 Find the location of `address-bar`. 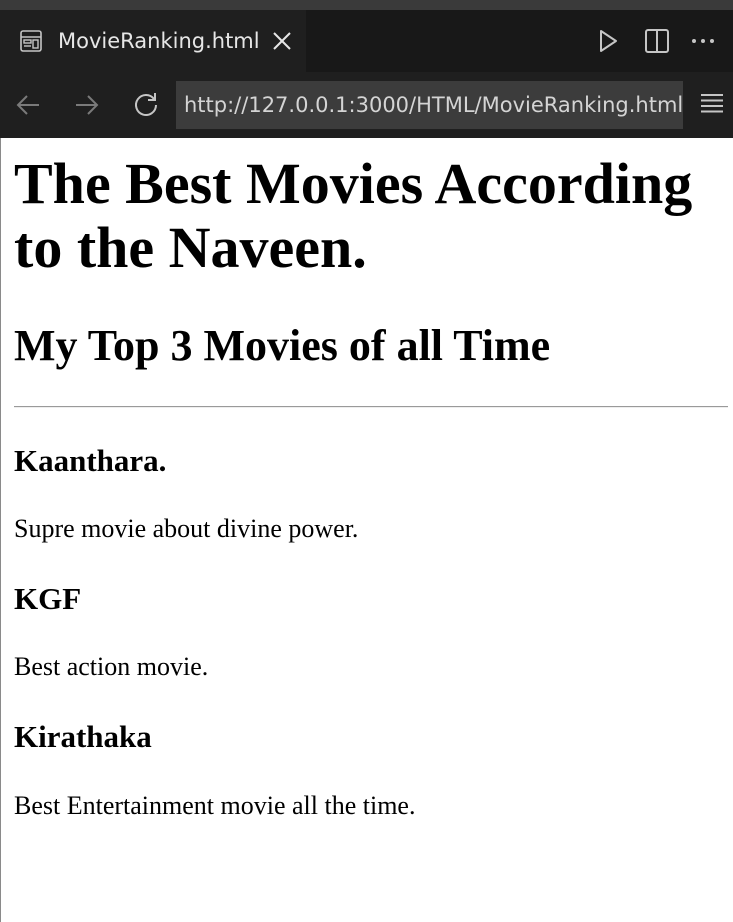

address-bar is located at coordinates (429, 105).